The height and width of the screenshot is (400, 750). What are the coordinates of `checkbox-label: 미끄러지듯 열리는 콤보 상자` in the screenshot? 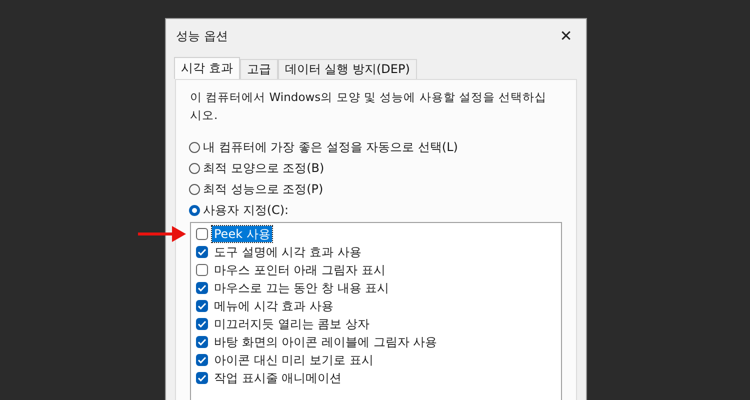 It's located at (292, 324).